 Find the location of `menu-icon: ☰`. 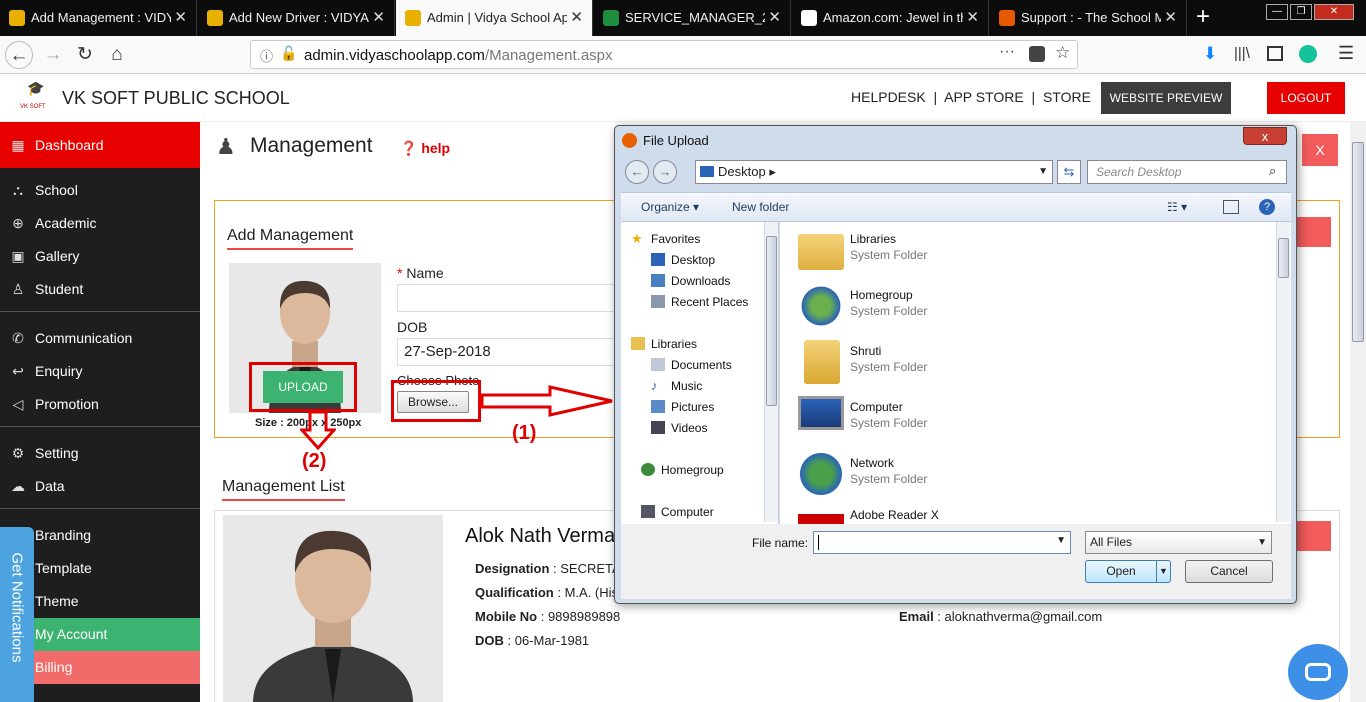

menu-icon: ☰ is located at coordinates (1346, 53).